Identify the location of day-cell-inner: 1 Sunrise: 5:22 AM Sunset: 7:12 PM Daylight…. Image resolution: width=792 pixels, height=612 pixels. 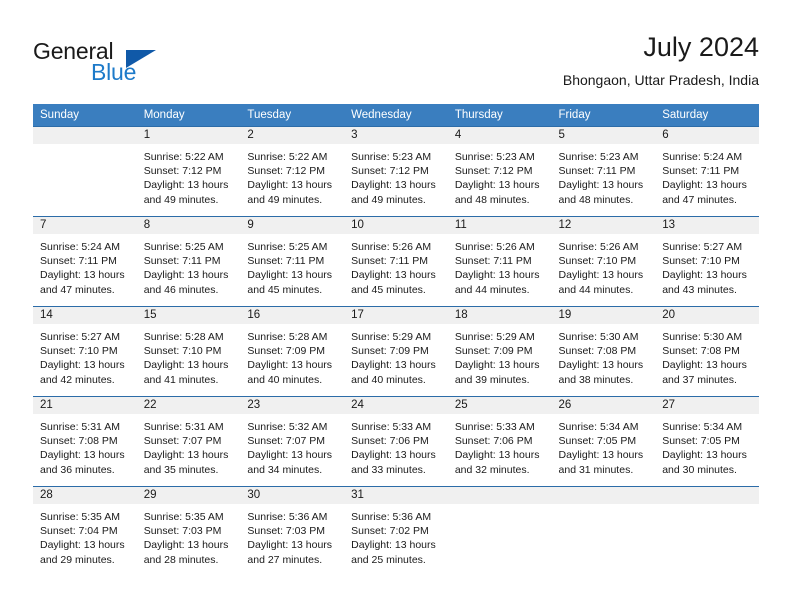
(188, 171).